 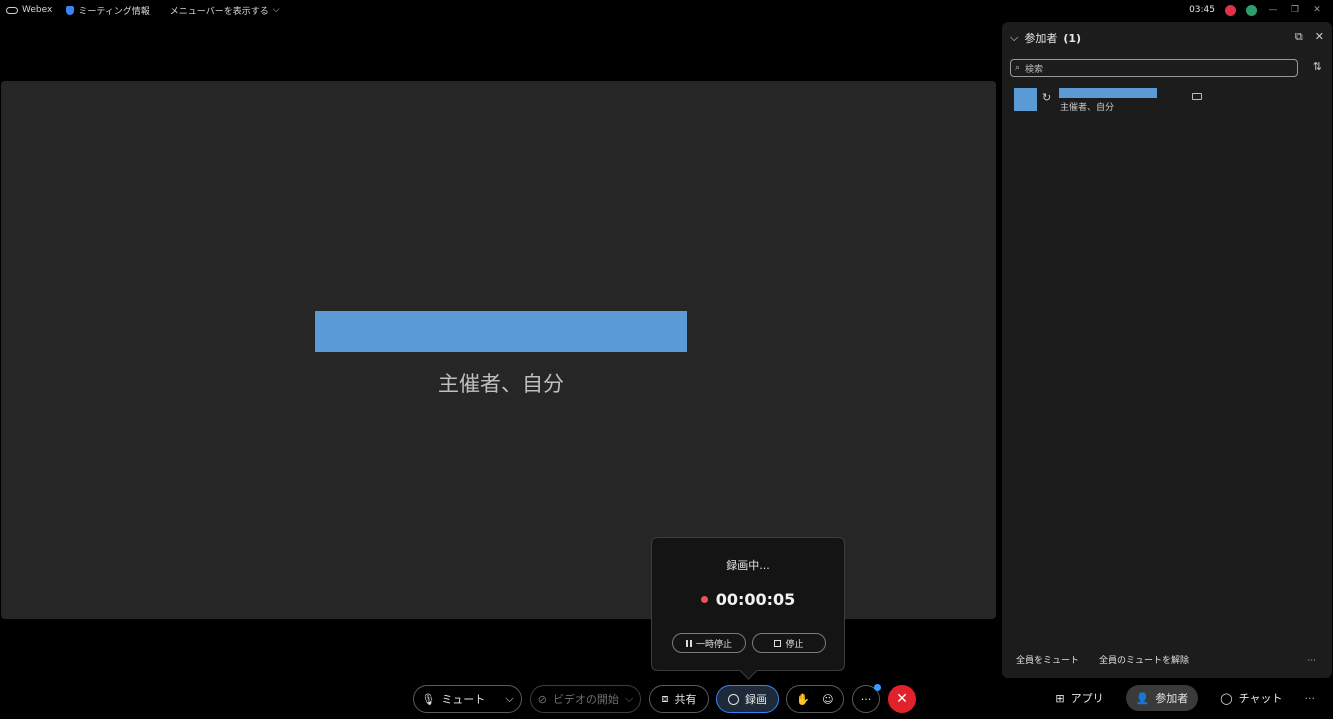 I want to click on participant-list-item: ↻ 主催者、自分, so click(x=1169, y=100).